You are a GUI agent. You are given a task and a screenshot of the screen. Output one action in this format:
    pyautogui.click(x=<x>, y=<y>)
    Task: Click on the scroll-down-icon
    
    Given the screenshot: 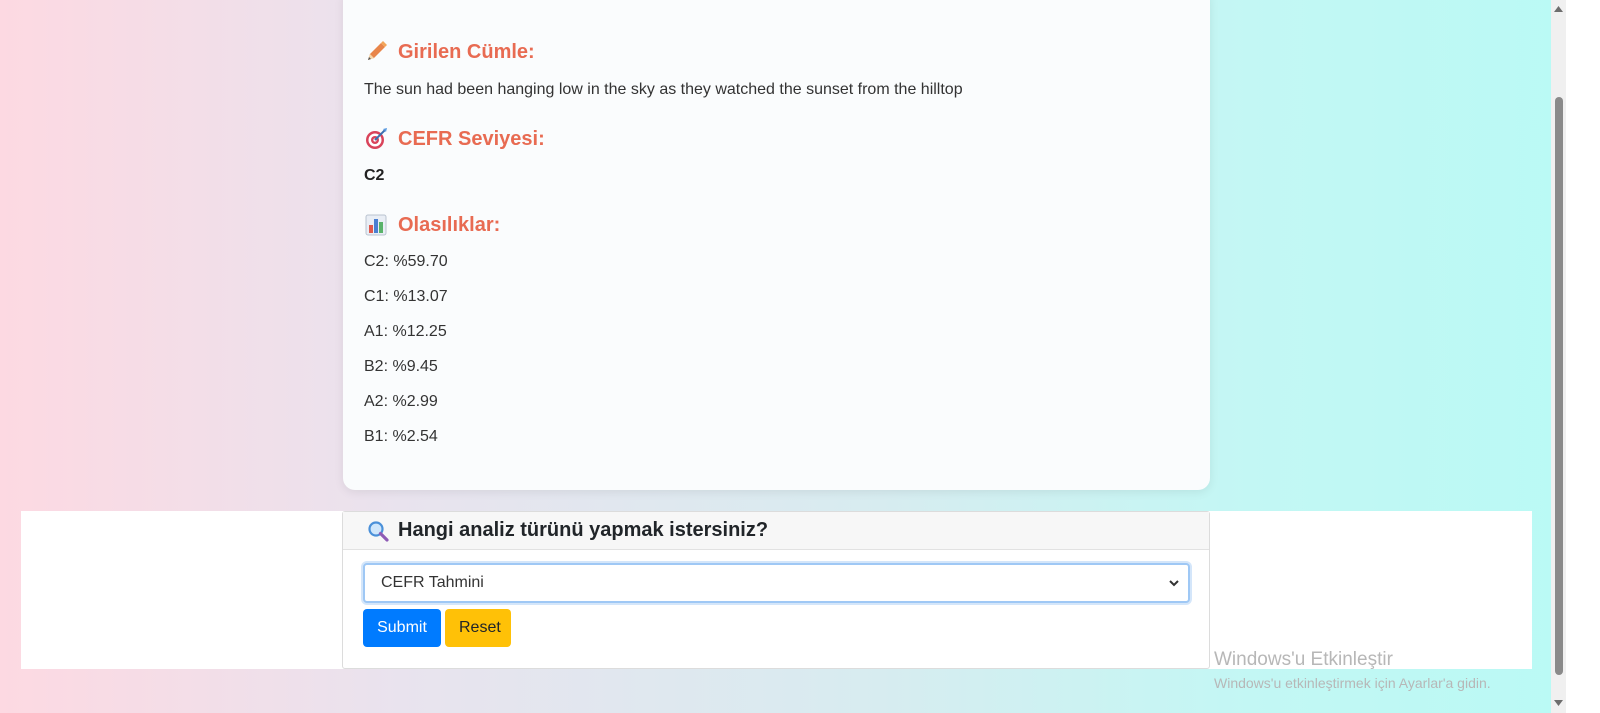 What is the action you would take?
    pyautogui.click(x=1558, y=703)
    